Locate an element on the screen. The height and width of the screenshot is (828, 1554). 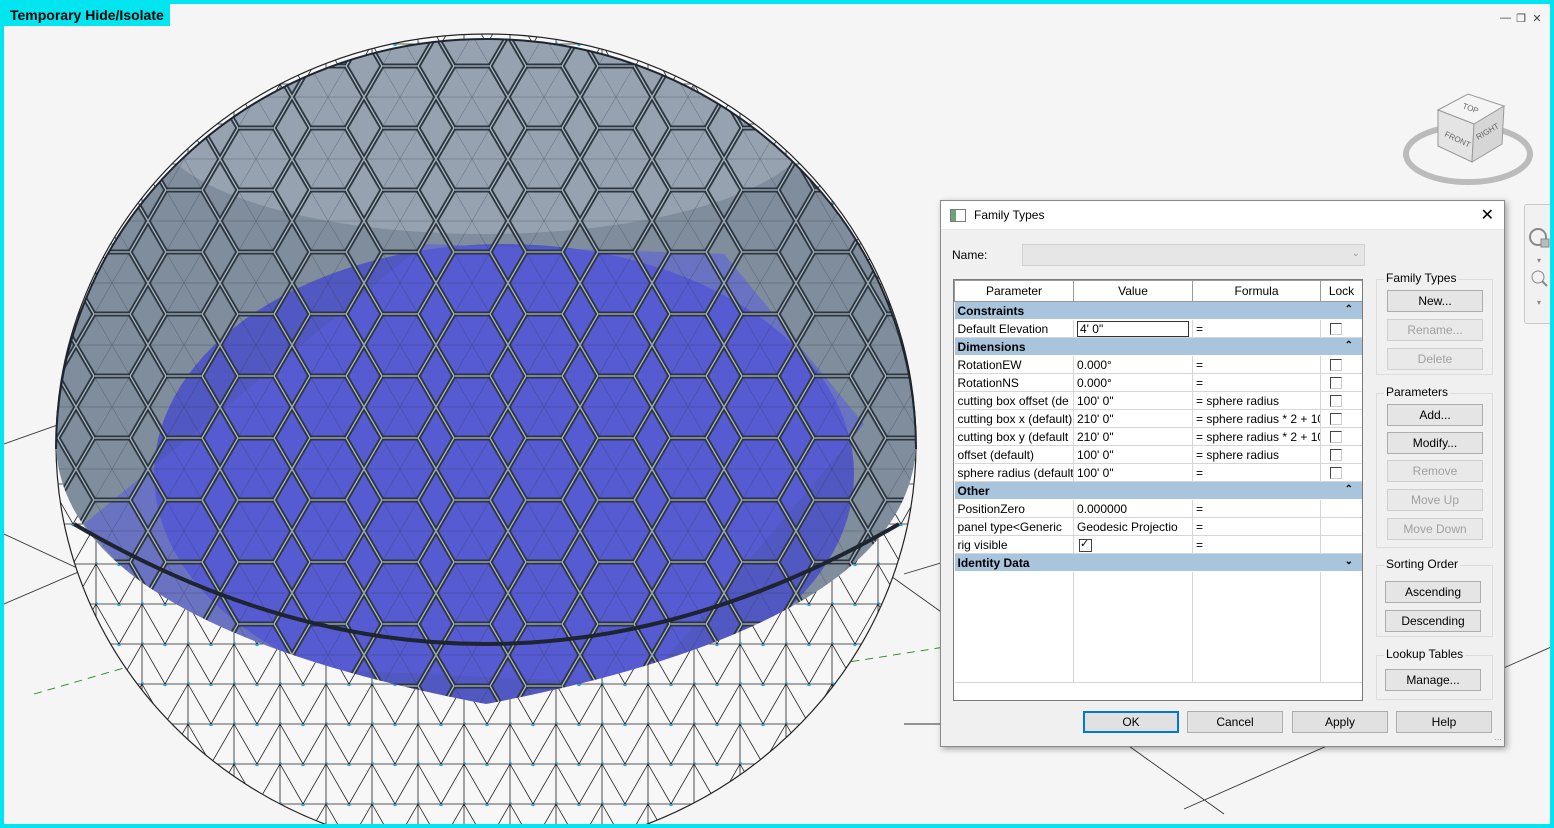
param-name: PositionZero is located at coordinates (1014, 508).